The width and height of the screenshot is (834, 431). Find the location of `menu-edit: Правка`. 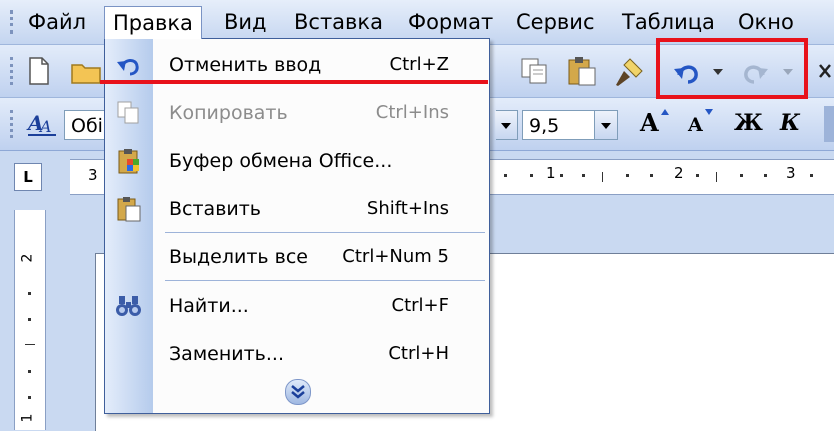

menu-edit: Правка is located at coordinates (153, 22).